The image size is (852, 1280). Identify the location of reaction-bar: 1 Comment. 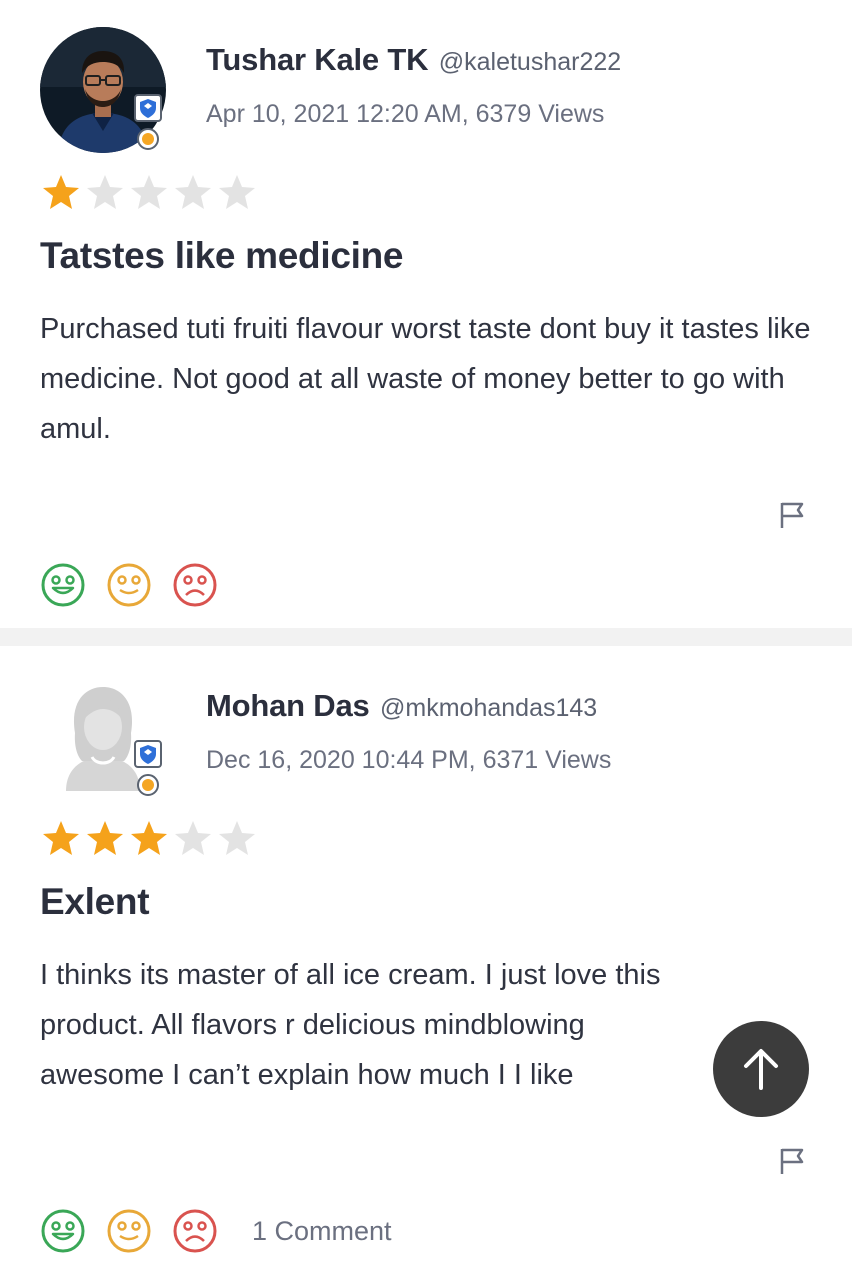
(216, 1231).